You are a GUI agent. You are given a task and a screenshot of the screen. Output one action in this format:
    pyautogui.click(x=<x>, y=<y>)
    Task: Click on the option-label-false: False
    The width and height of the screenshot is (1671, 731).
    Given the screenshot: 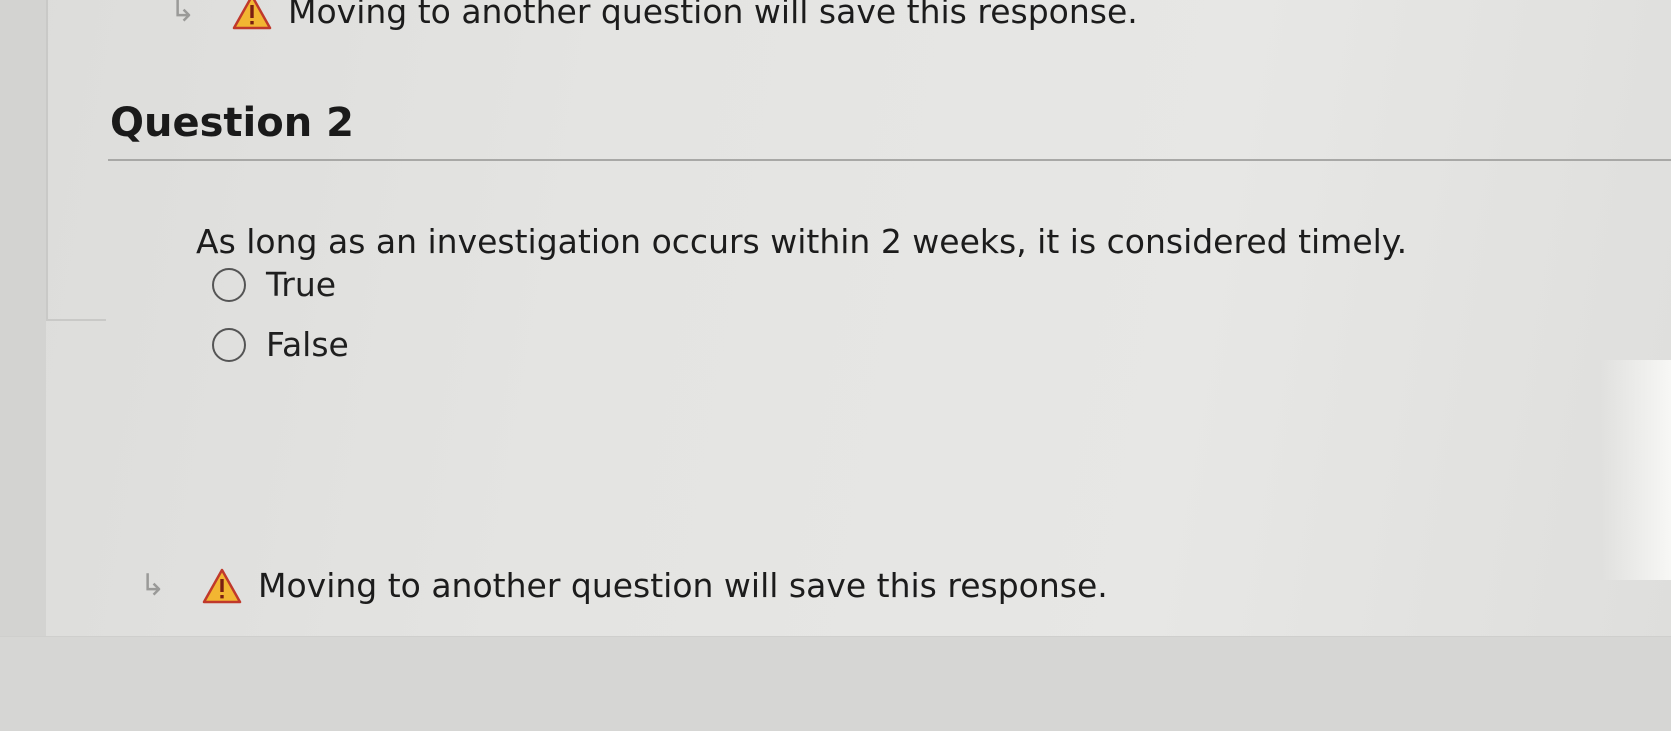 What is the action you would take?
    pyautogui.click(x=307, y=344)
    